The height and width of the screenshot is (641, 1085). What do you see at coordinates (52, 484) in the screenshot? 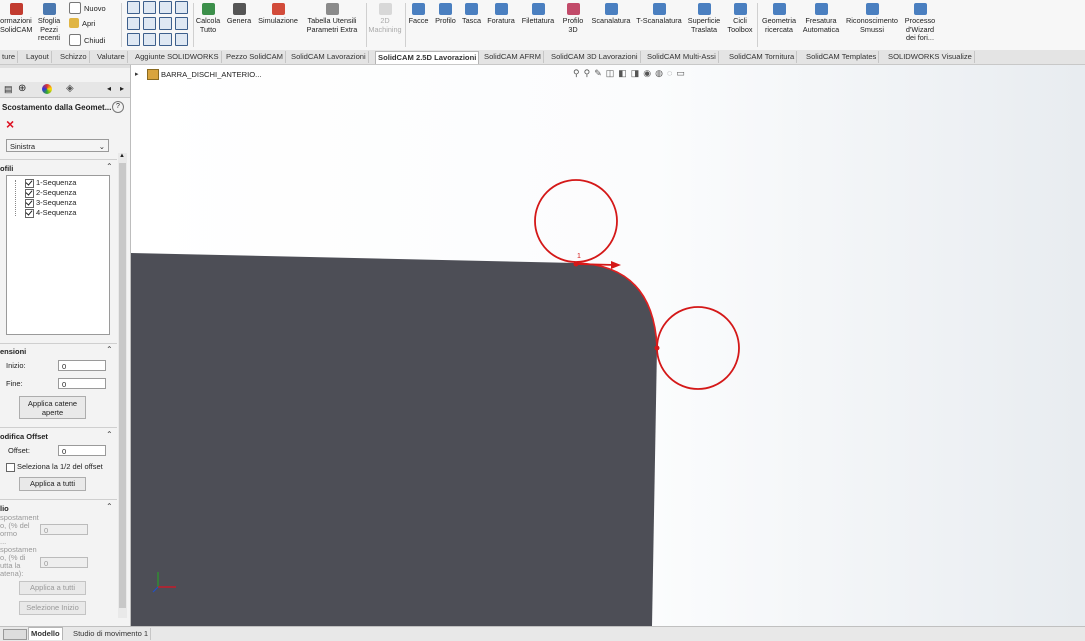
I see `apply-all-button: Applica a tutti` at bounding box center [52, 484].